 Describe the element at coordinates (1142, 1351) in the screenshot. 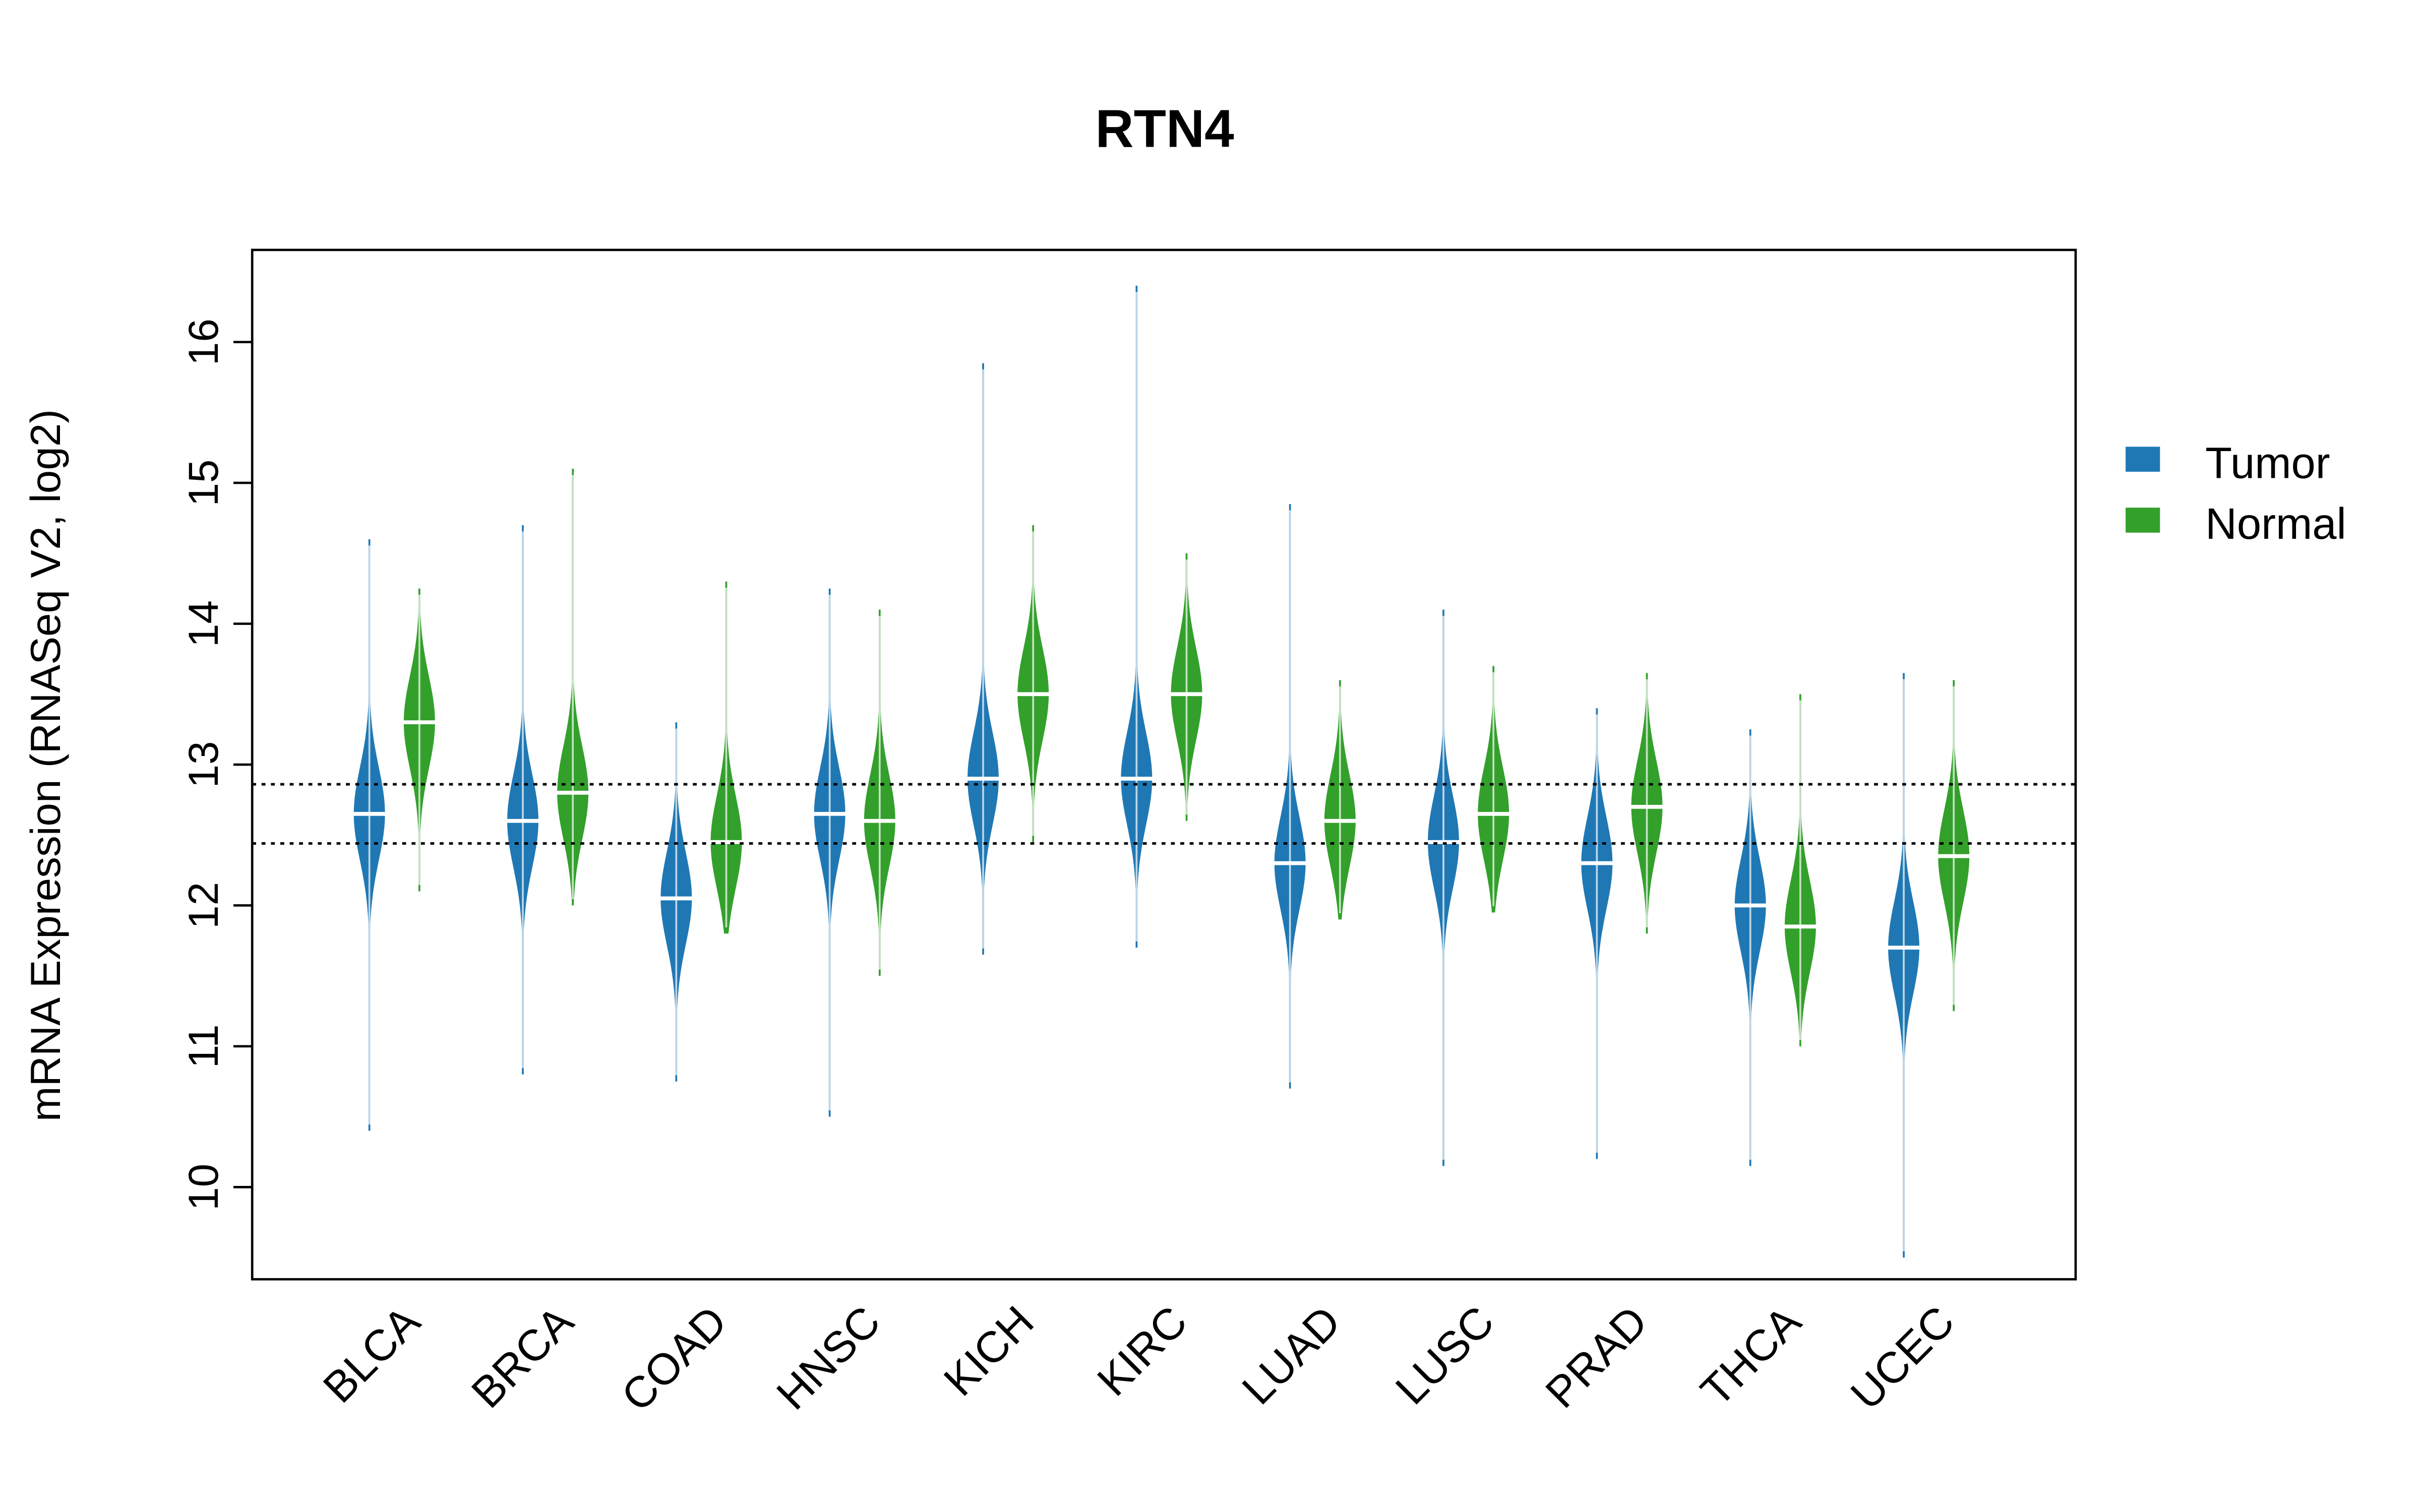

I see `x-tick-label: KIRC` at that location.